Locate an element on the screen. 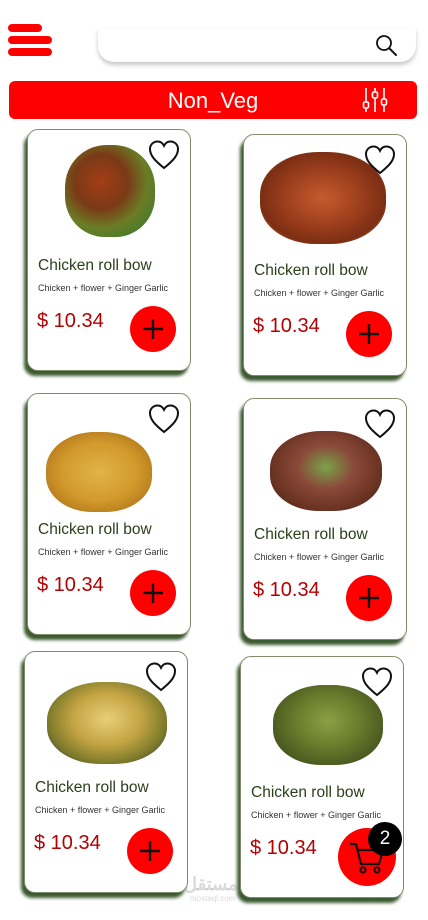 The image size is (428, 920). watermark: مستقل is located at coordinates (211, 884).